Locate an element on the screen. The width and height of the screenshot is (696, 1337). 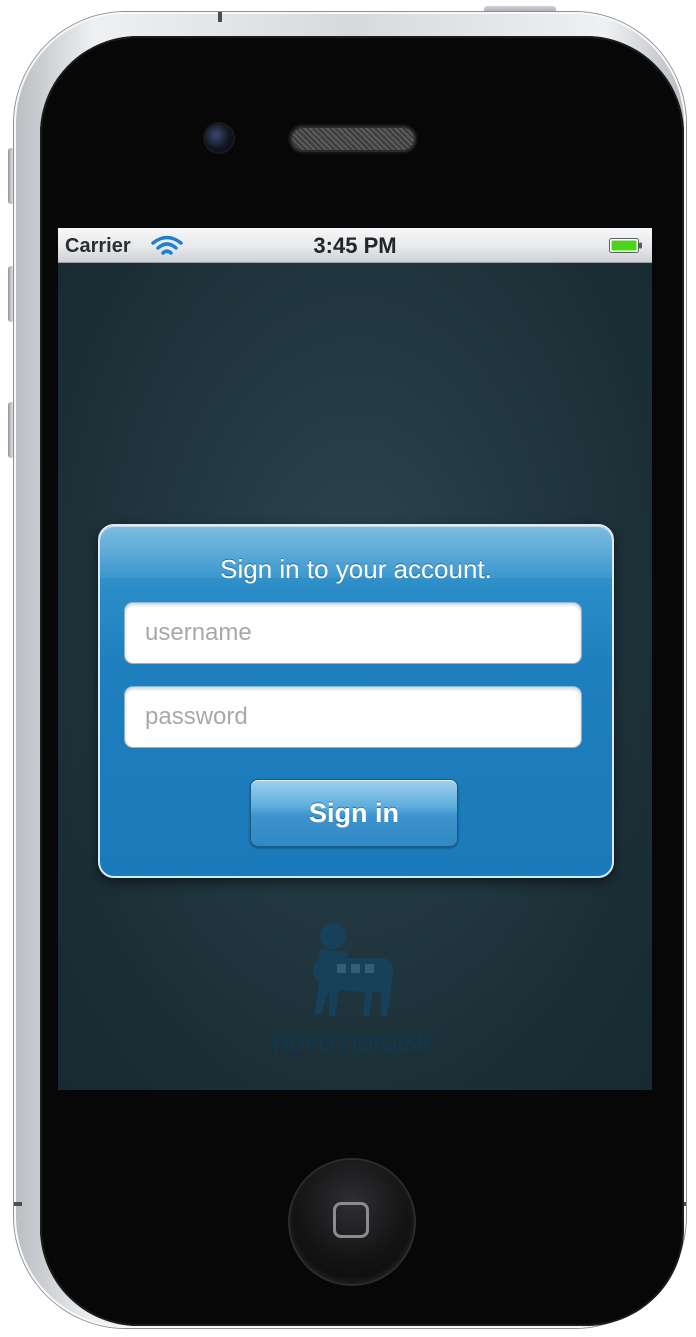
home-square-icon is located at coordinates (351, 1220).